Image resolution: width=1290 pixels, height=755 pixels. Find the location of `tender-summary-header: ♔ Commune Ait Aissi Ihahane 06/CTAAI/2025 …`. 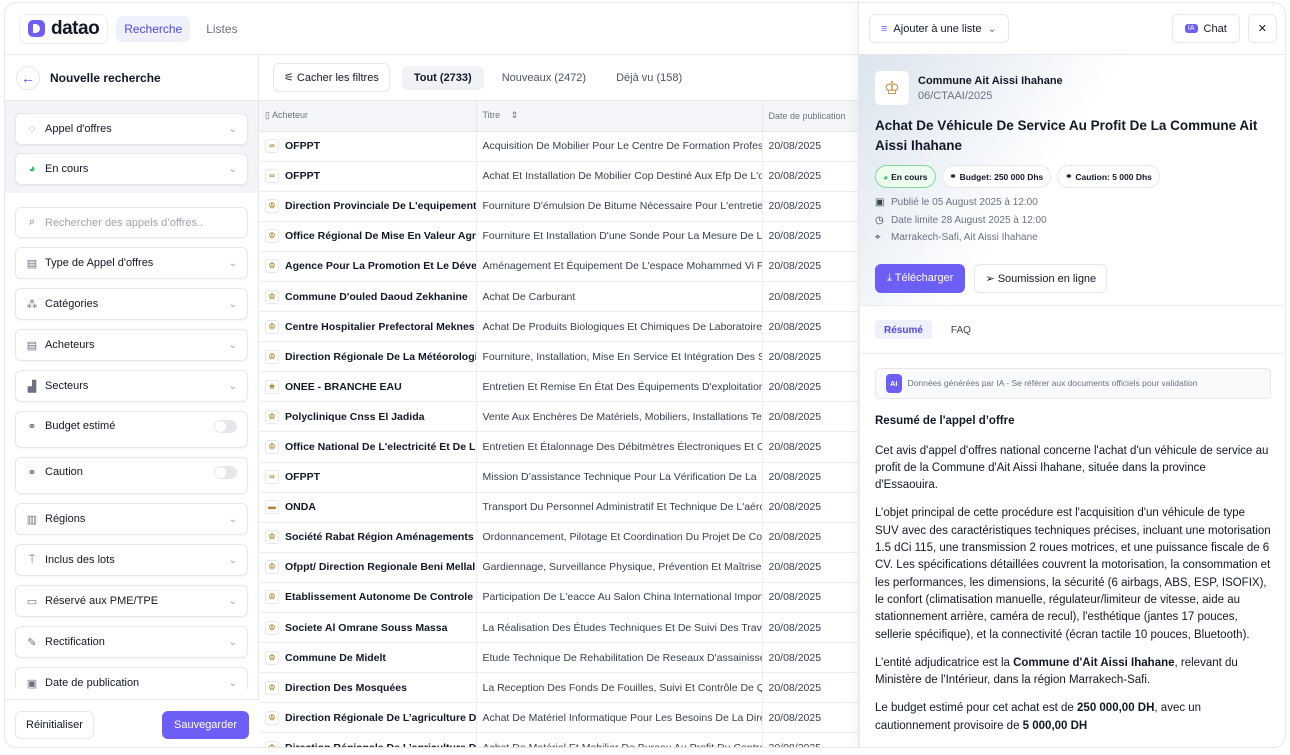

tender-summary-header: ♔ Commune Ait Aissi Ihahane 06/CTAAI/2025 … is located at coordinates (1072, 180).